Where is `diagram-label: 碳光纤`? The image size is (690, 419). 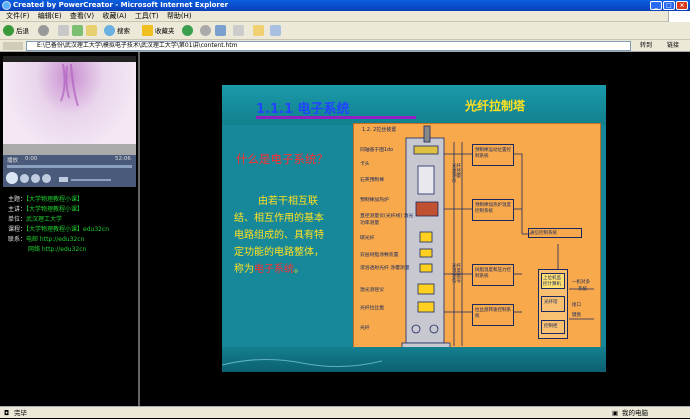 diagram-label: 碳光纤 is located at coordinates (367, 238).